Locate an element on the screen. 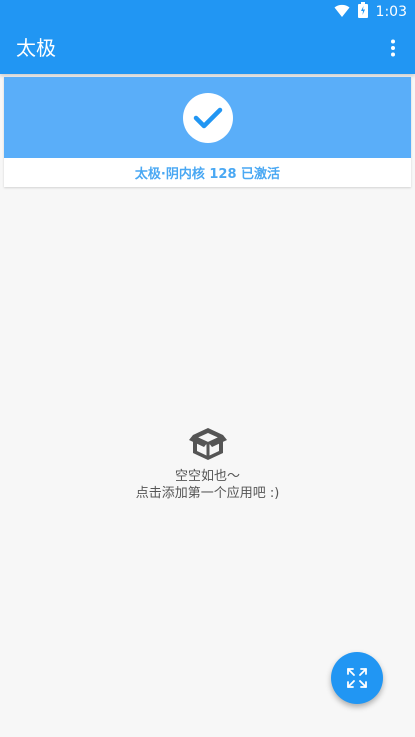 The height and width of the screenshot is (737, 415). status-icons: 1:03 is located at coordinates (370, 12).